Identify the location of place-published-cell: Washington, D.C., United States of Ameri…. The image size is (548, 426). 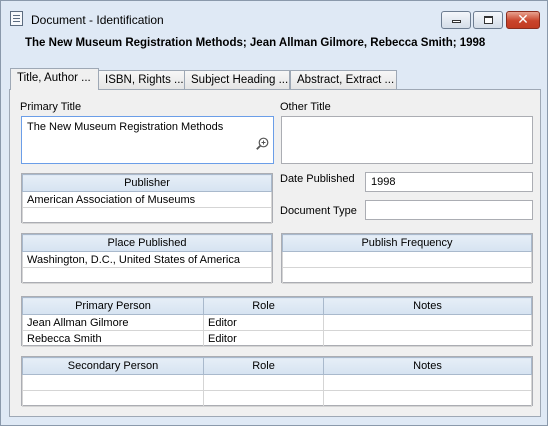
(147, 259).